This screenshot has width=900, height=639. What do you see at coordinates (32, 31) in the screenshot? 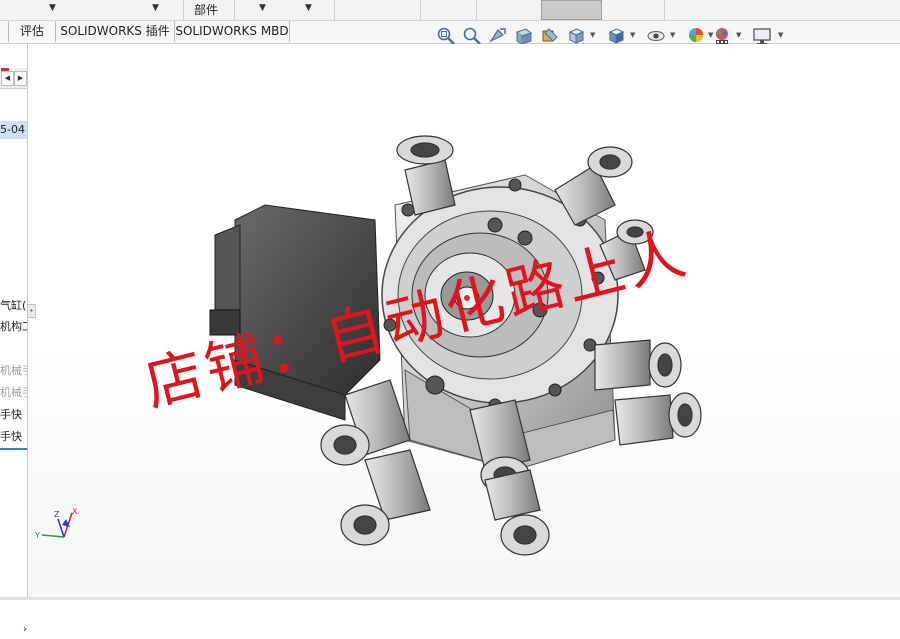
I see `tab-evaluate: 评估` at bounding box center [32, 31].